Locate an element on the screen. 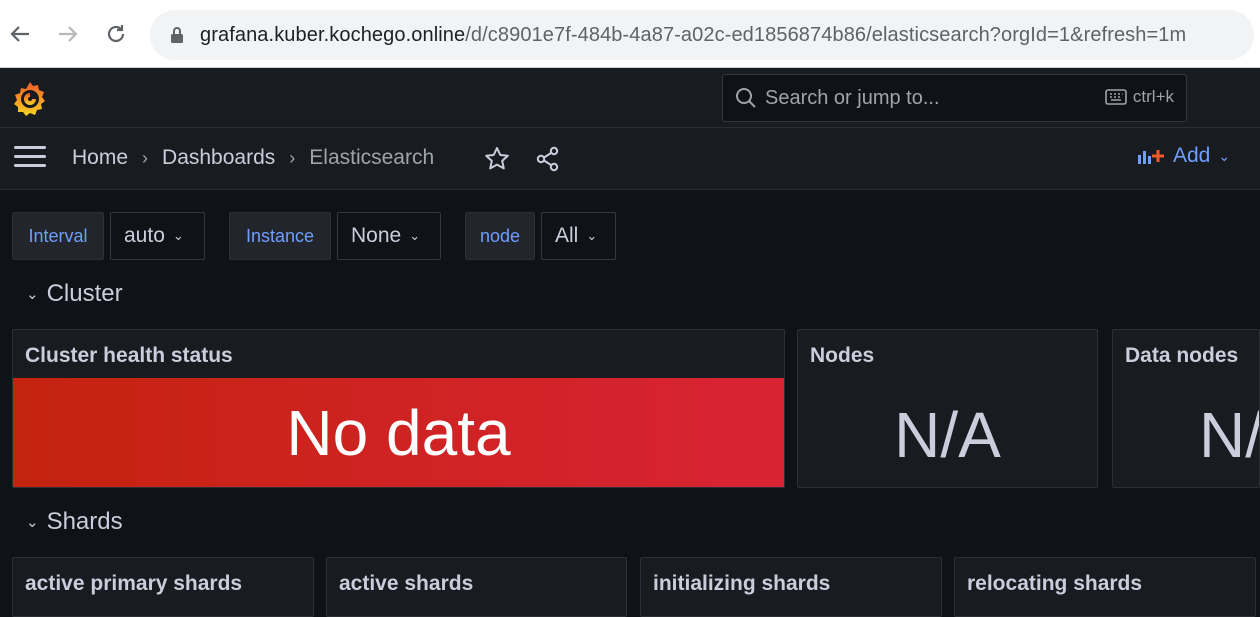 The width and height of the screenshot is (1260, 617). menu-icon is located at coordinates (30, 158).